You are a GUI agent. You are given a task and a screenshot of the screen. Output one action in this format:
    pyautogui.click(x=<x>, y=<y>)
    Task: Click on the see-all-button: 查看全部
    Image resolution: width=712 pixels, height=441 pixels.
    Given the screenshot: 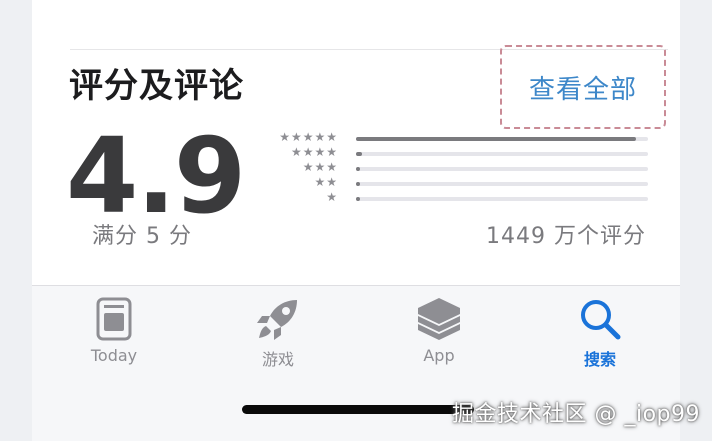 What is the action you would take?
    pyautogui.click(x=583, y=87)
    